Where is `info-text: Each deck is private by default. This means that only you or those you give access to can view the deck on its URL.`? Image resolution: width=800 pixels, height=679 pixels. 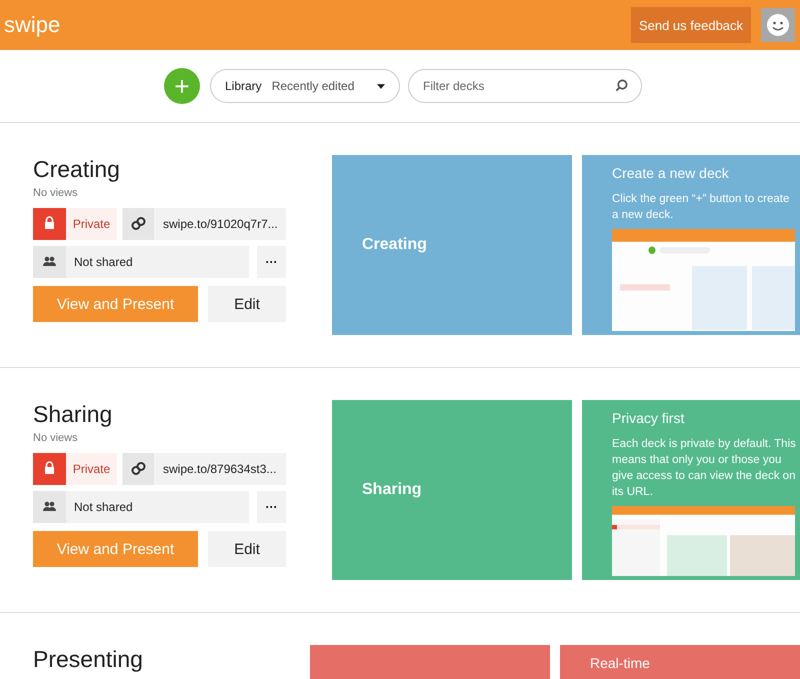 info-text: Each deck is private by default. This means that only you or those you give access to can view the deck on its URL. is located at coordinates (704, 468).